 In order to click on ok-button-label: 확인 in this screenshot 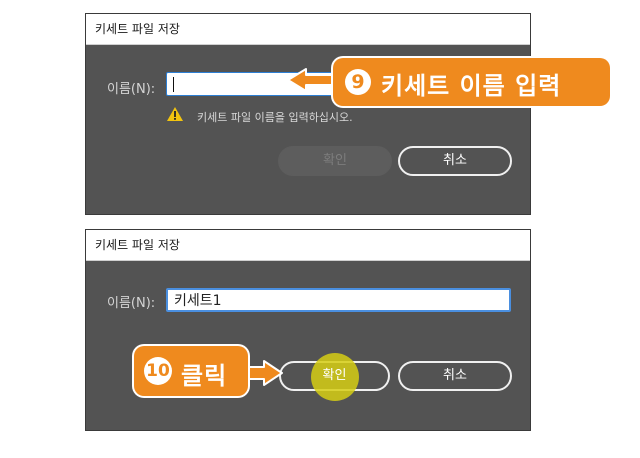, I will do `click(334, 375)`.